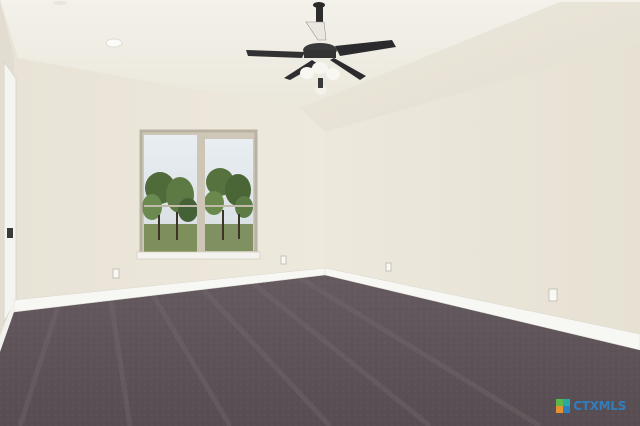 The height and width of the screenshot is (426, 640). Describe the element at coordinates (10, 191) in the screenshot. I see `door-frame` at that location.